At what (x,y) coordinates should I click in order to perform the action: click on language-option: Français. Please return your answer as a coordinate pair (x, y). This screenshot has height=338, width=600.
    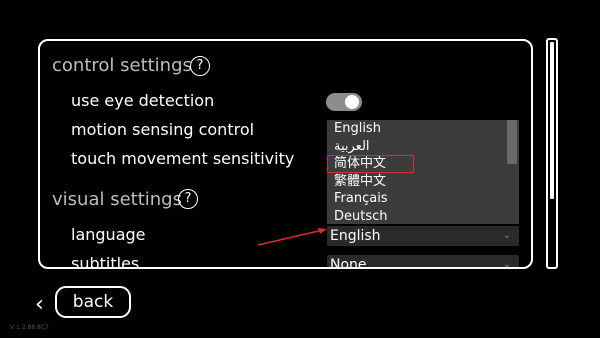
    Looking at the image, I should click on (423, 199).